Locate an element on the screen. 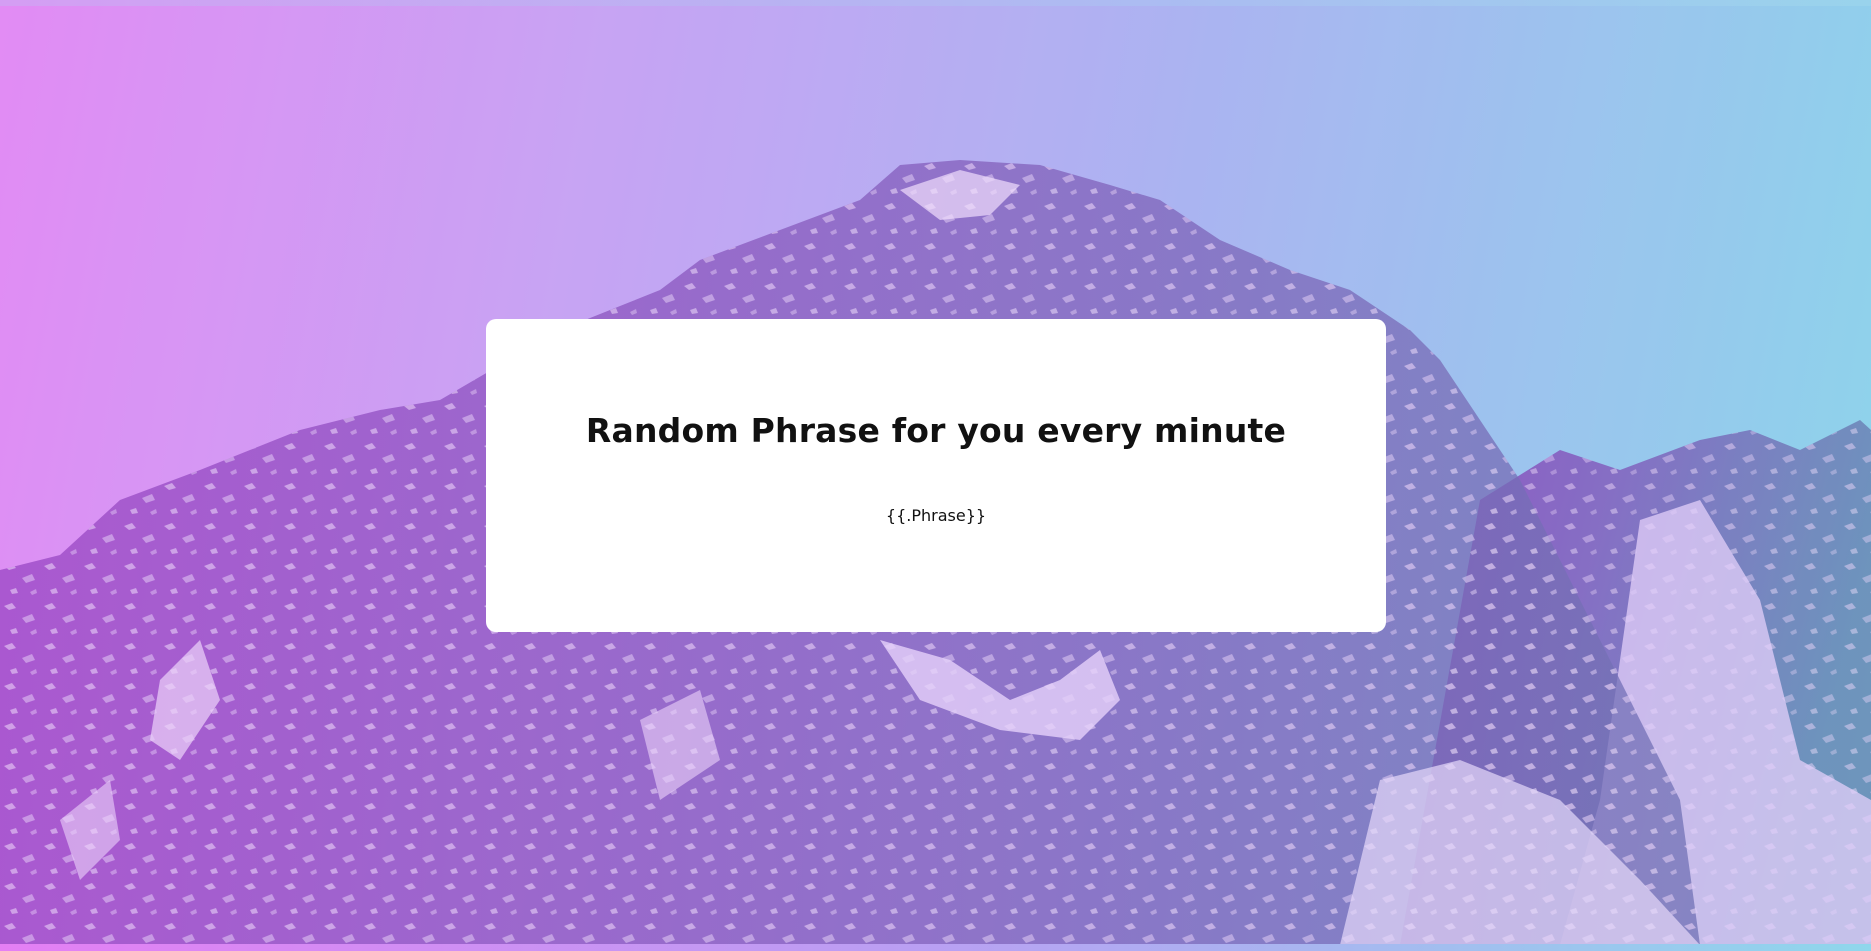  bottom-edge-strip is located at coordinates (935, 947).